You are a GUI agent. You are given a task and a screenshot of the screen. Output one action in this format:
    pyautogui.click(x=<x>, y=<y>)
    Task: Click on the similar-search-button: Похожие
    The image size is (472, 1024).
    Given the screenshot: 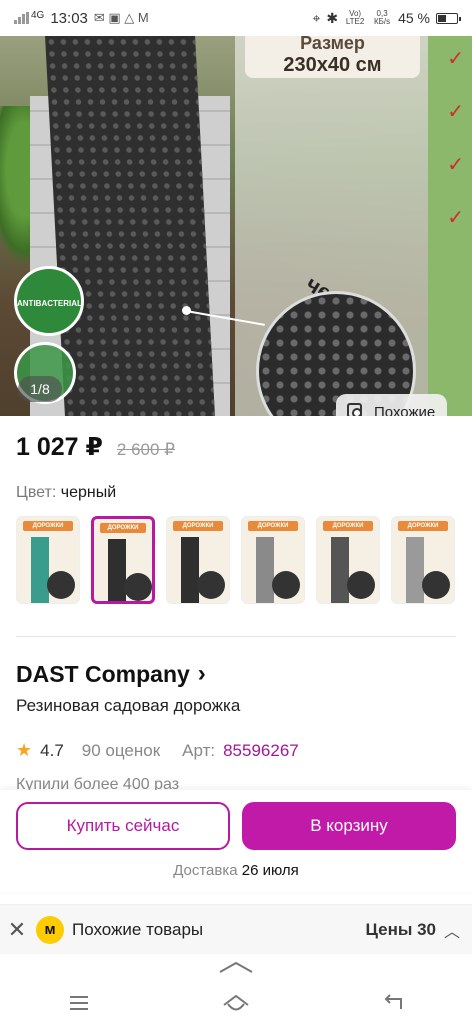 What is the action you would take?
    pyautogui.click(x=392, y=405)
    